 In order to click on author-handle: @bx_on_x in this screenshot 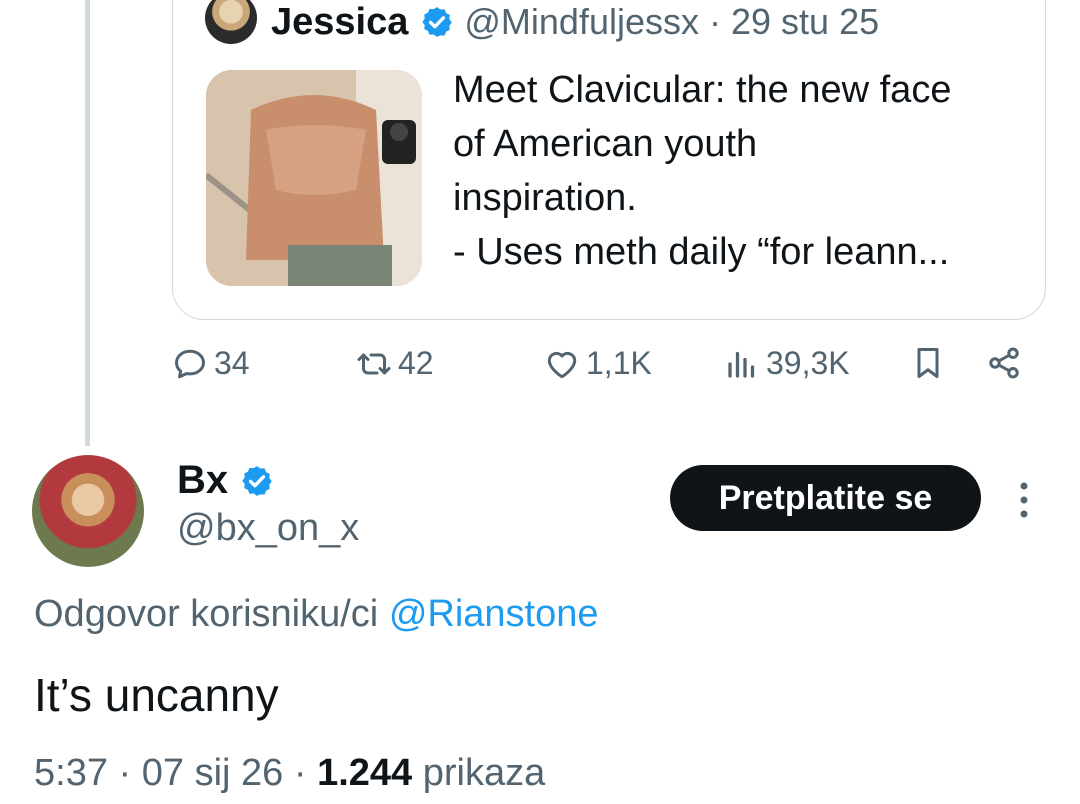, I will do `click(268, 528)`.